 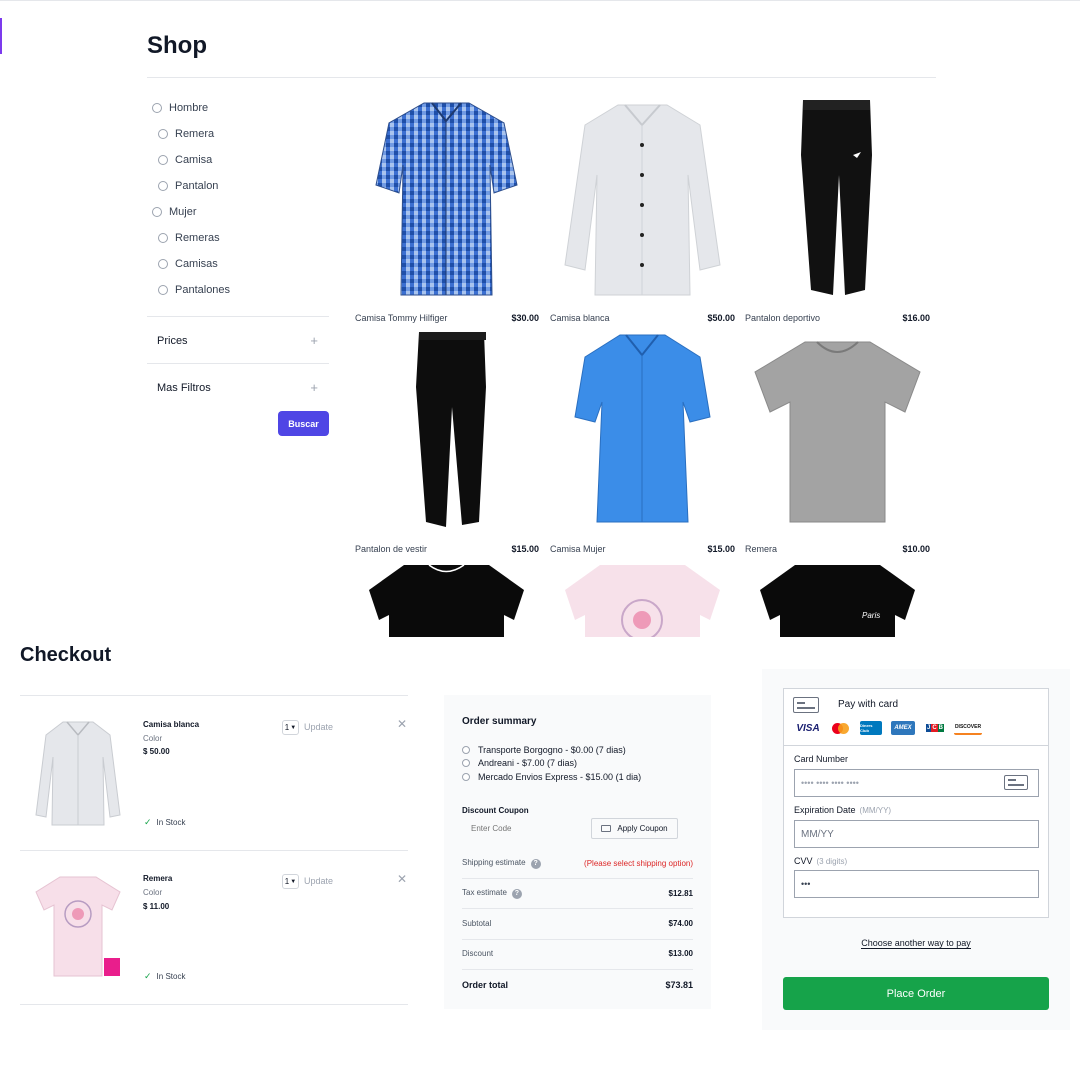 I want to click on cvv-label: CVV (3 digits), so click(x=821, y=861).